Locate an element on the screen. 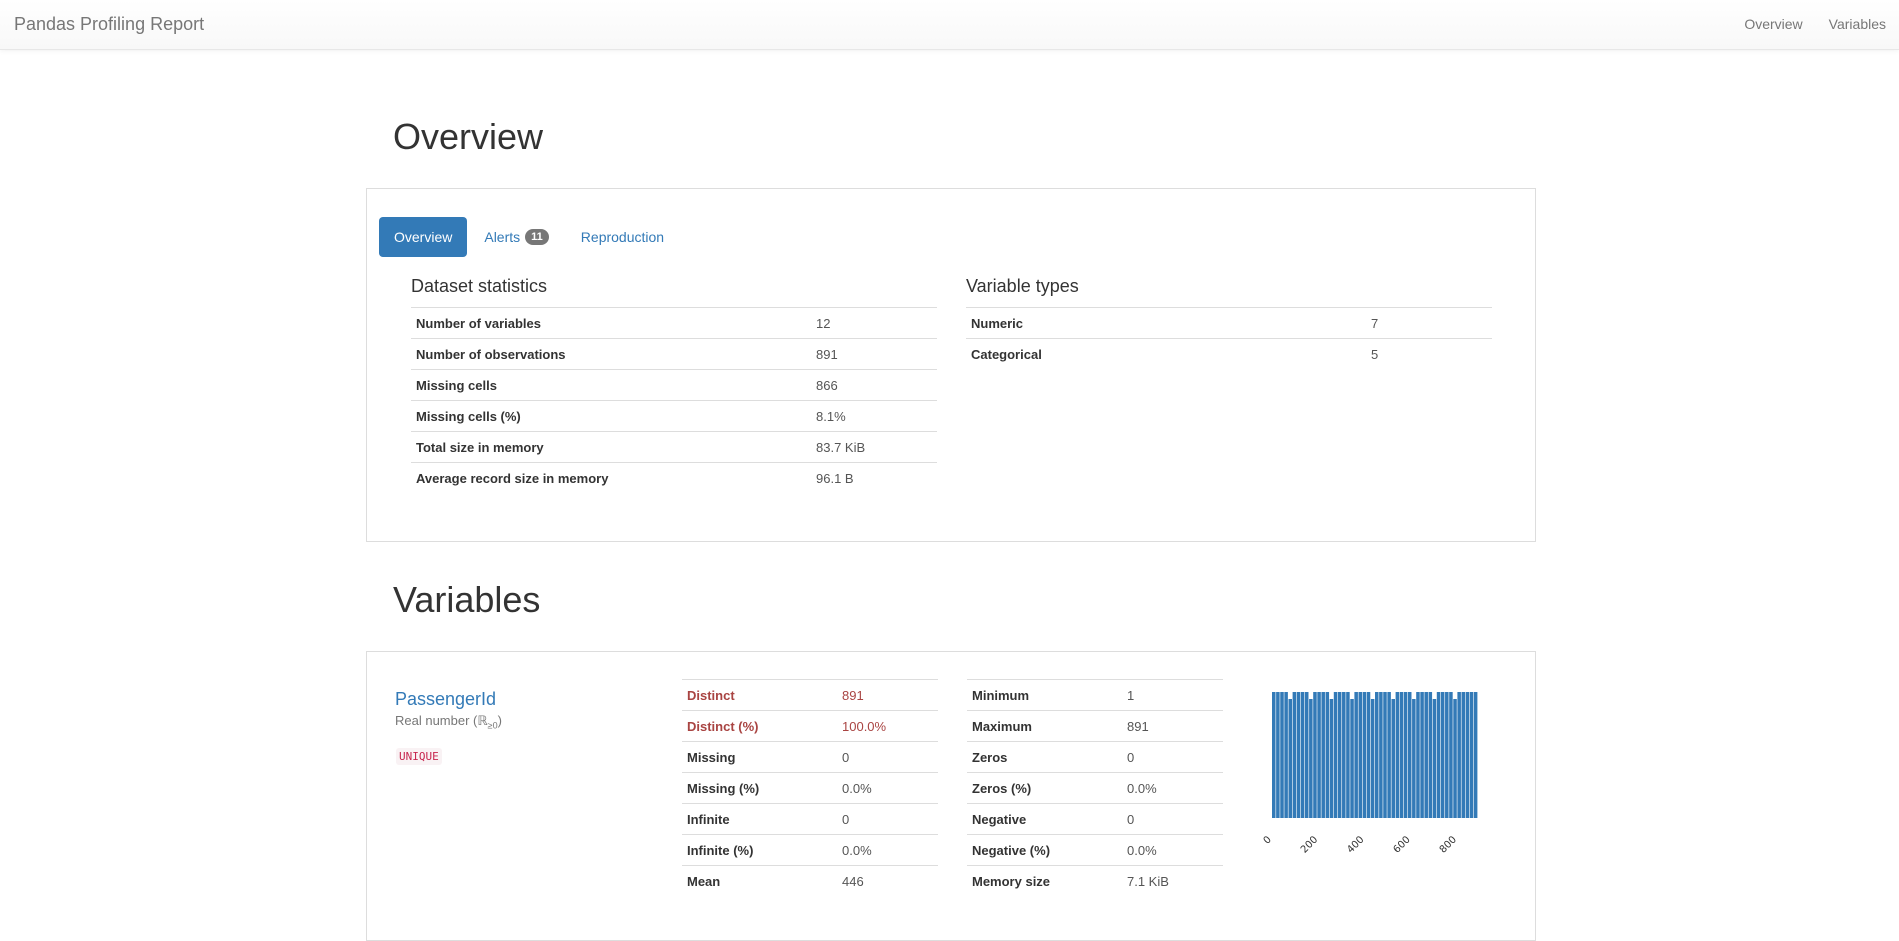  dataset-stat-row: Missing cells (%) 8.1% is located at coordinates (674, 416).